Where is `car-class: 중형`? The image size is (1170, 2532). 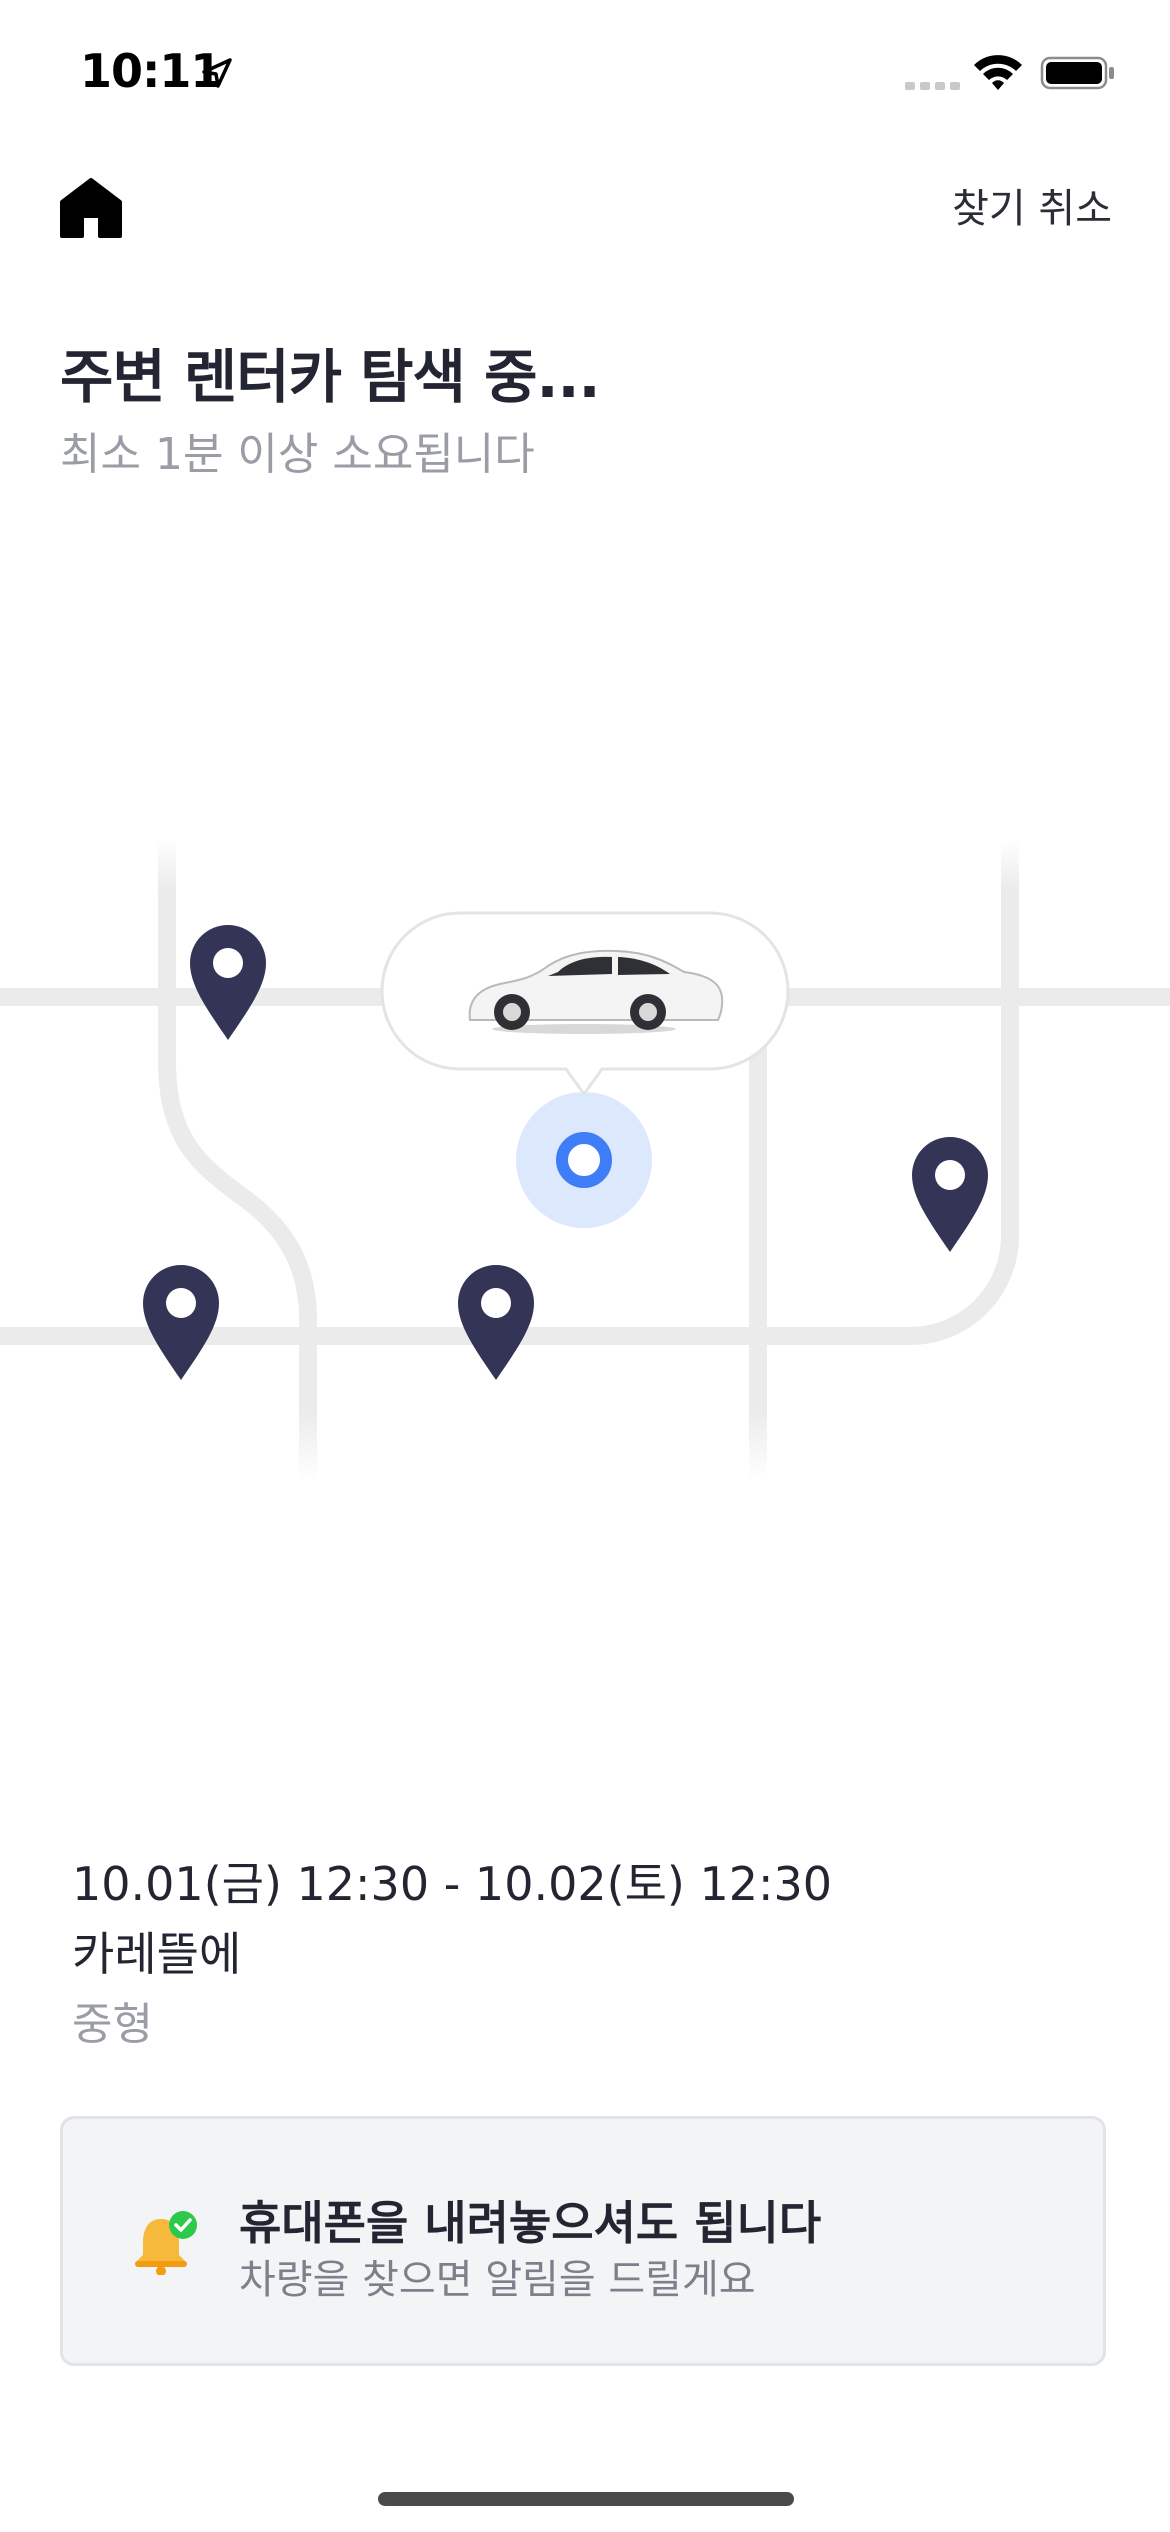 car-class: 중형 is located at coordinates (112, 2024).